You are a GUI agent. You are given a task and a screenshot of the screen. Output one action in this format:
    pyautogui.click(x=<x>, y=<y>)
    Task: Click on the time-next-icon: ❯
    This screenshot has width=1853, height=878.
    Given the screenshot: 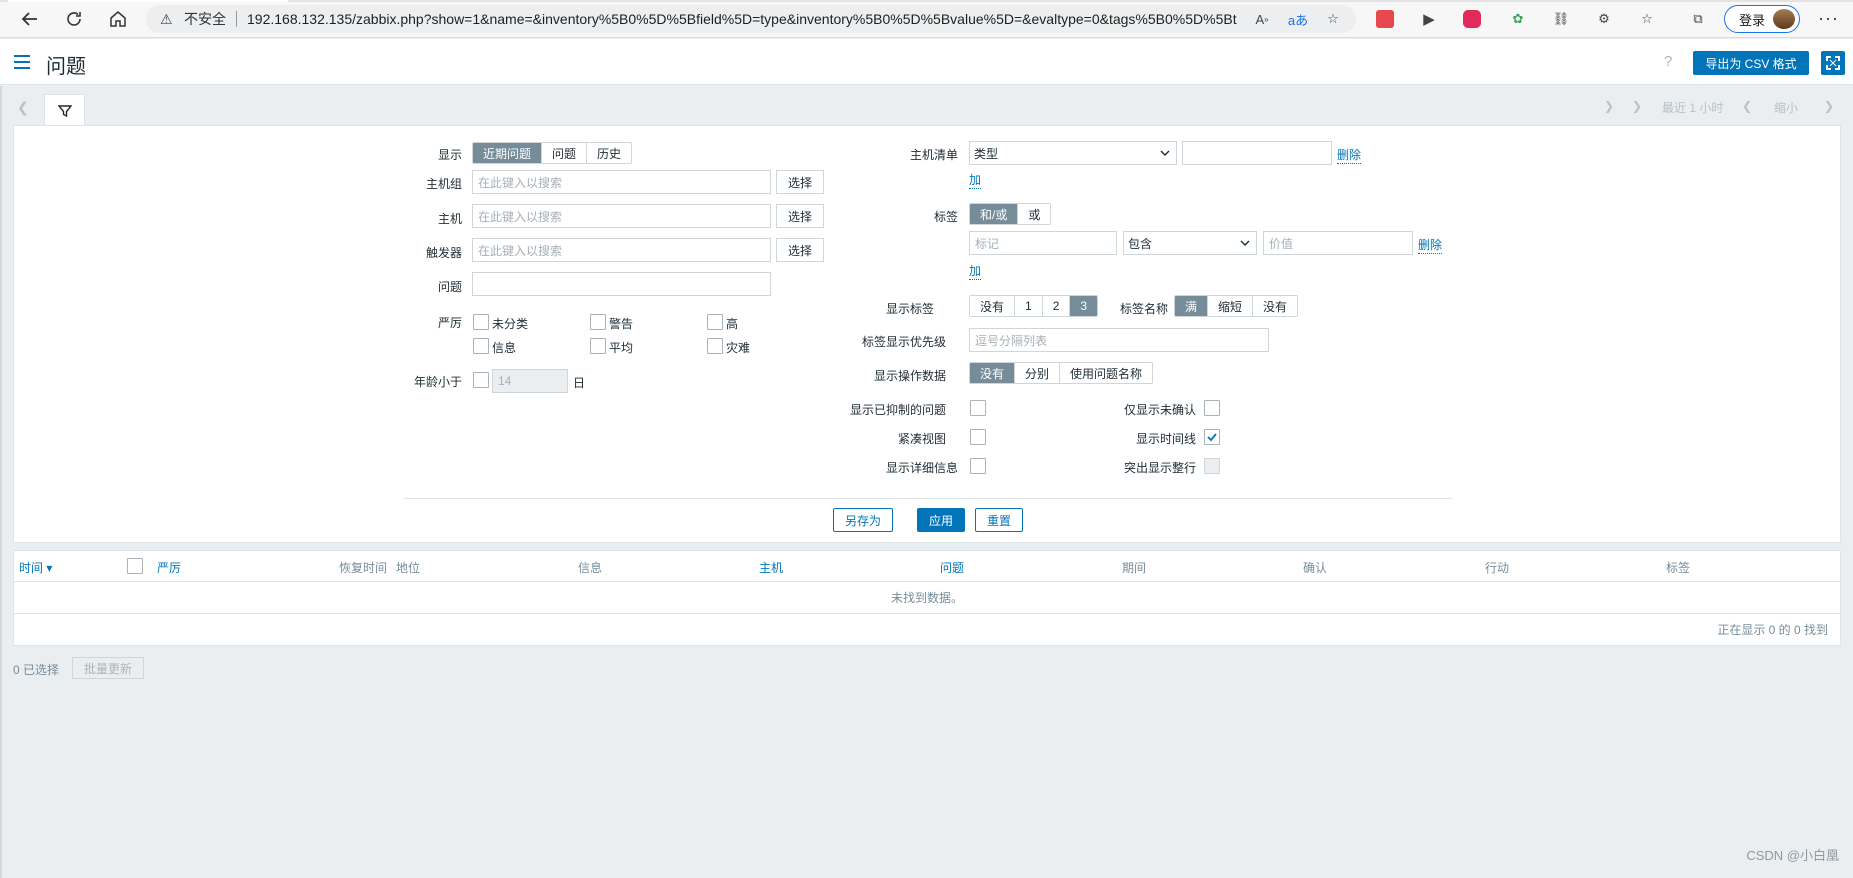 What is the action you would take?
    pyautogui.click(x=1829, y=106)
    